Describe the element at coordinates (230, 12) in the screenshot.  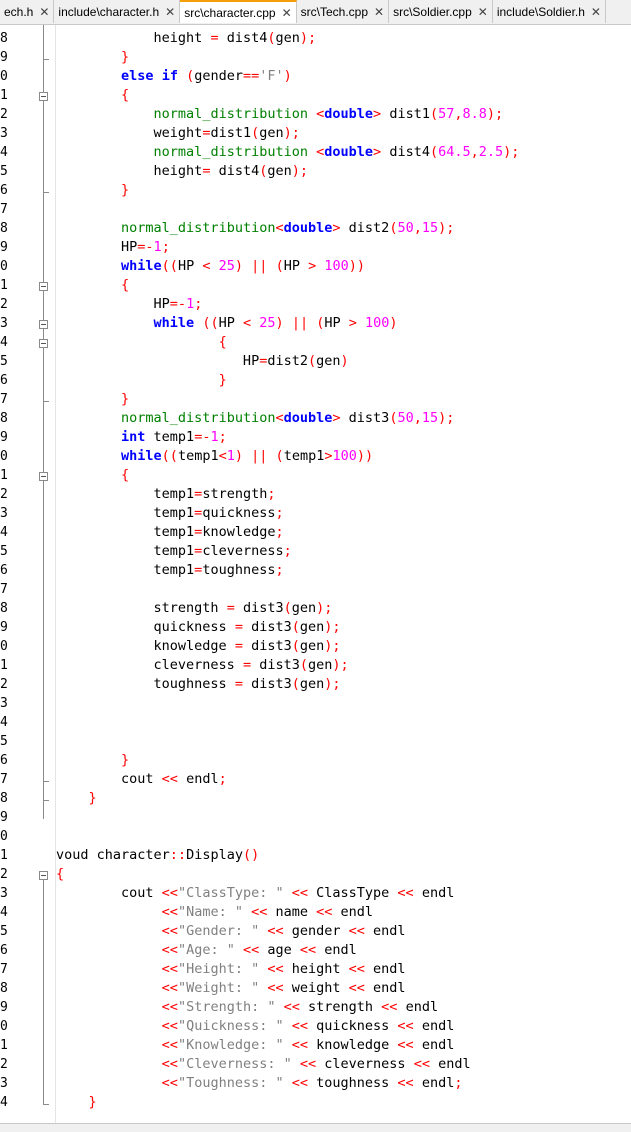
I see `tab-label: src\character.cpp` at that location.